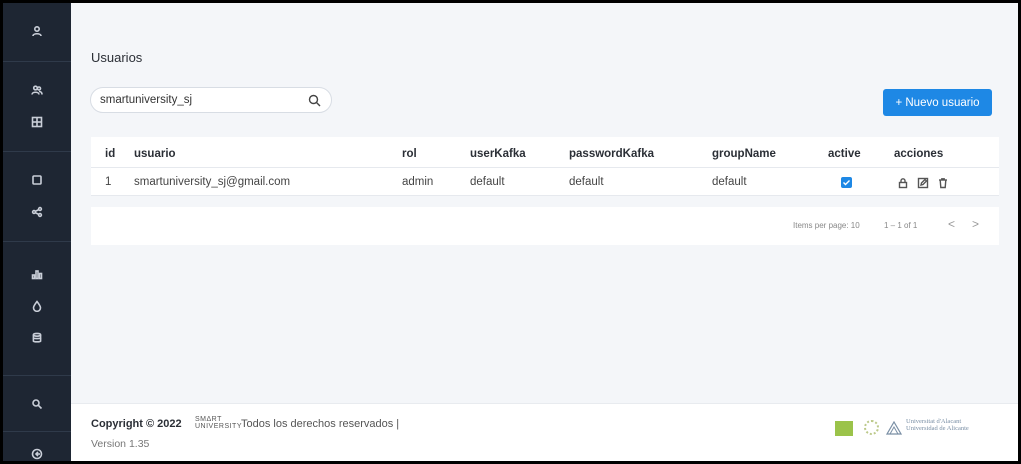  I want to click on search-box, so click(211, 100).